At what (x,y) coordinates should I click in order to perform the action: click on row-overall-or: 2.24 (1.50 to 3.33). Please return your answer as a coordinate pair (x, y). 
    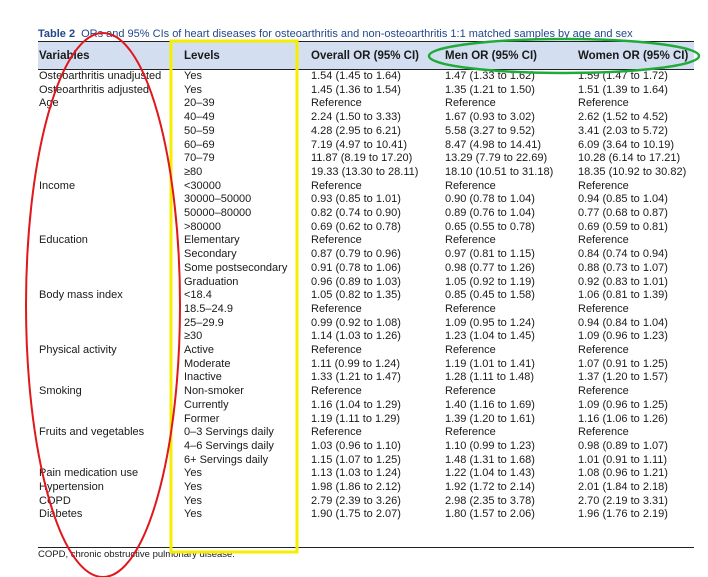
    Looking at the image, I should click on (356, 117).